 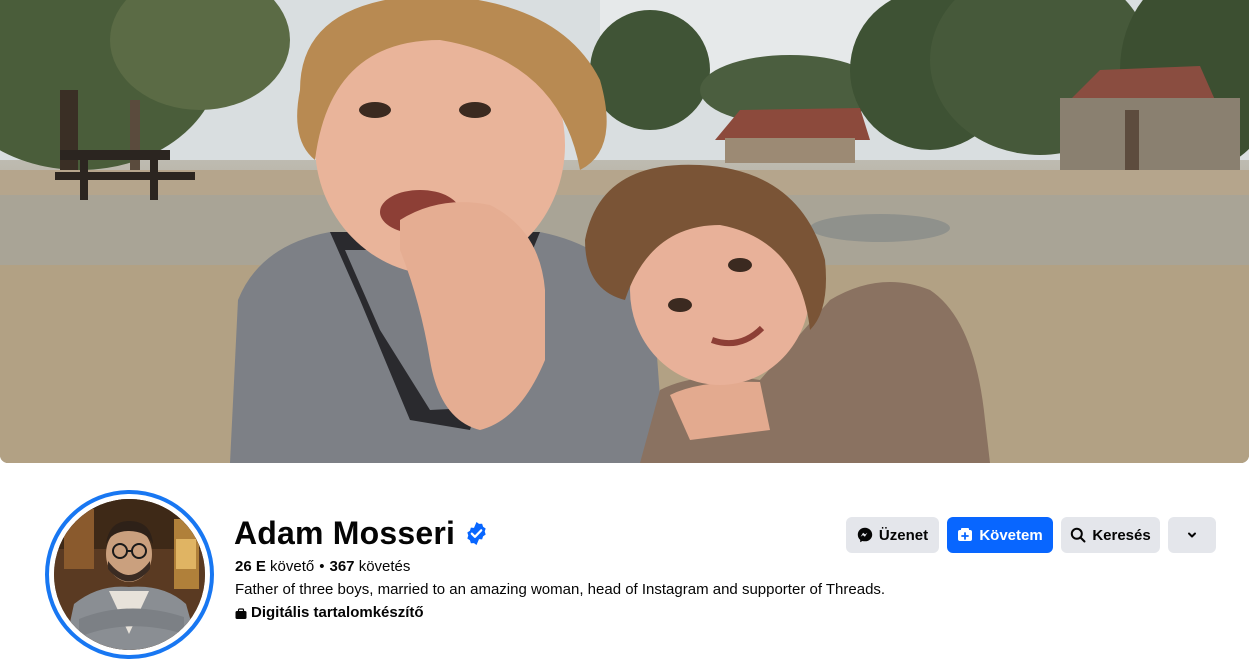 I want to click on follow-button: Követem, so click(x=1000, y=535).